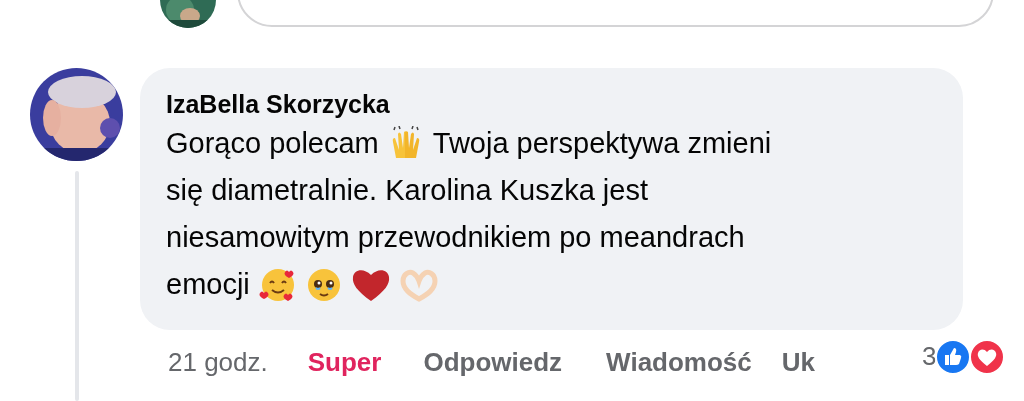 The height and width of the screenshot is (401, 1024). I want to click on comment-text: Twoja perspektywa zmieni, so click(602, 143).